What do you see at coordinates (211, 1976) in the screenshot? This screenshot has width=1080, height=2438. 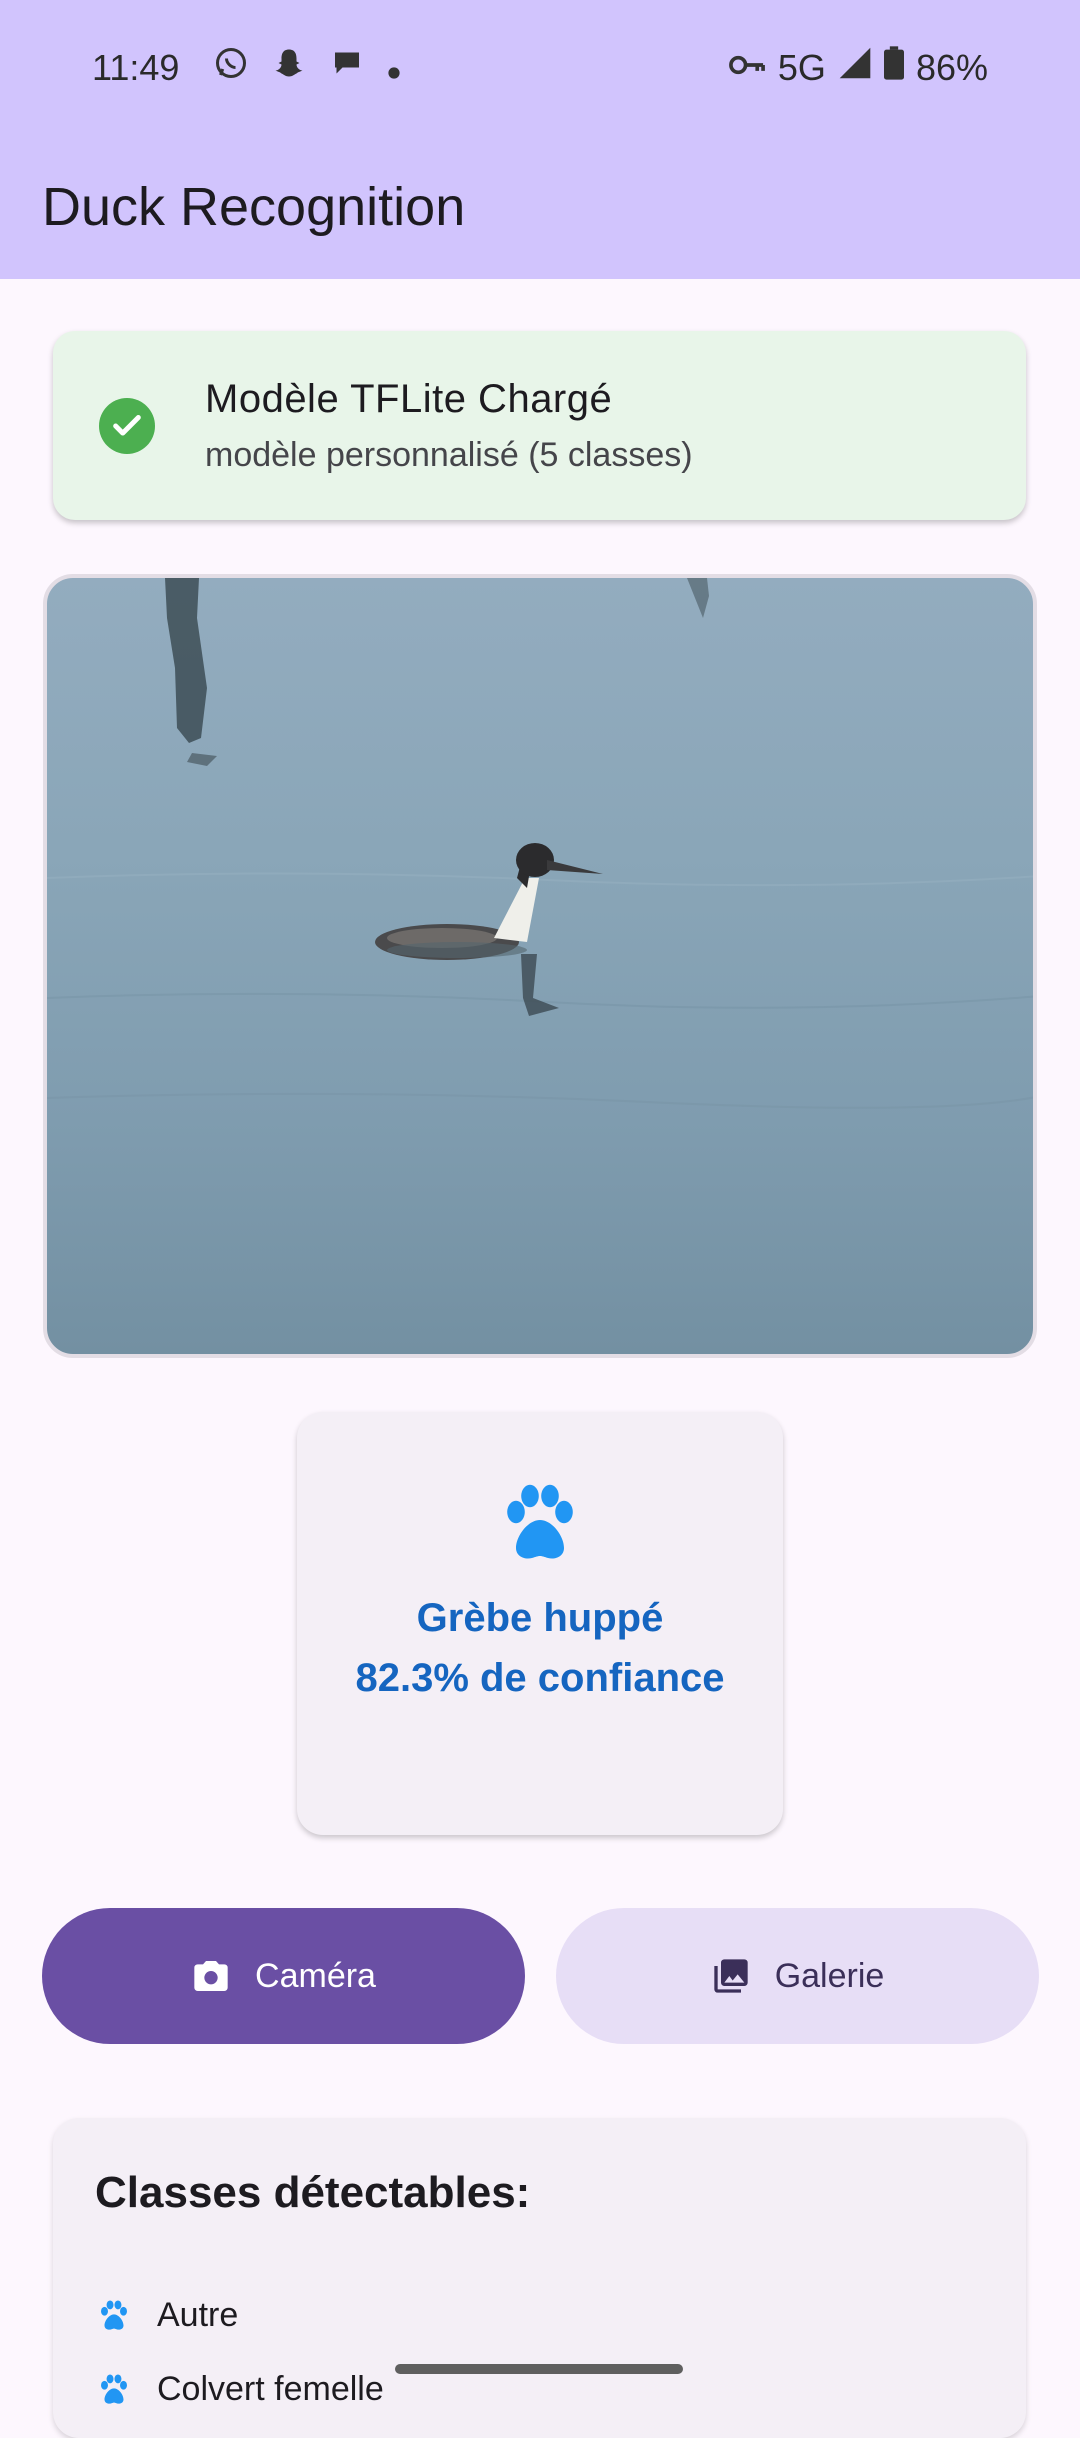 I see `camera-icon` at bounding box center [211, 1976].